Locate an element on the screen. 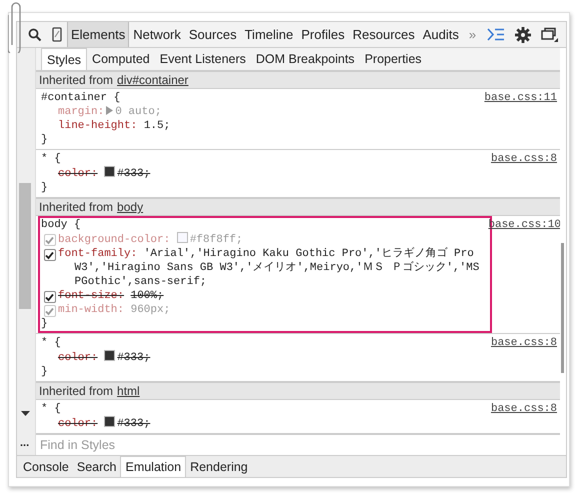 Image resolution: width=579 pixels, height=498 pixels. drawer-tab: Search is located at coordinates (96, 466).